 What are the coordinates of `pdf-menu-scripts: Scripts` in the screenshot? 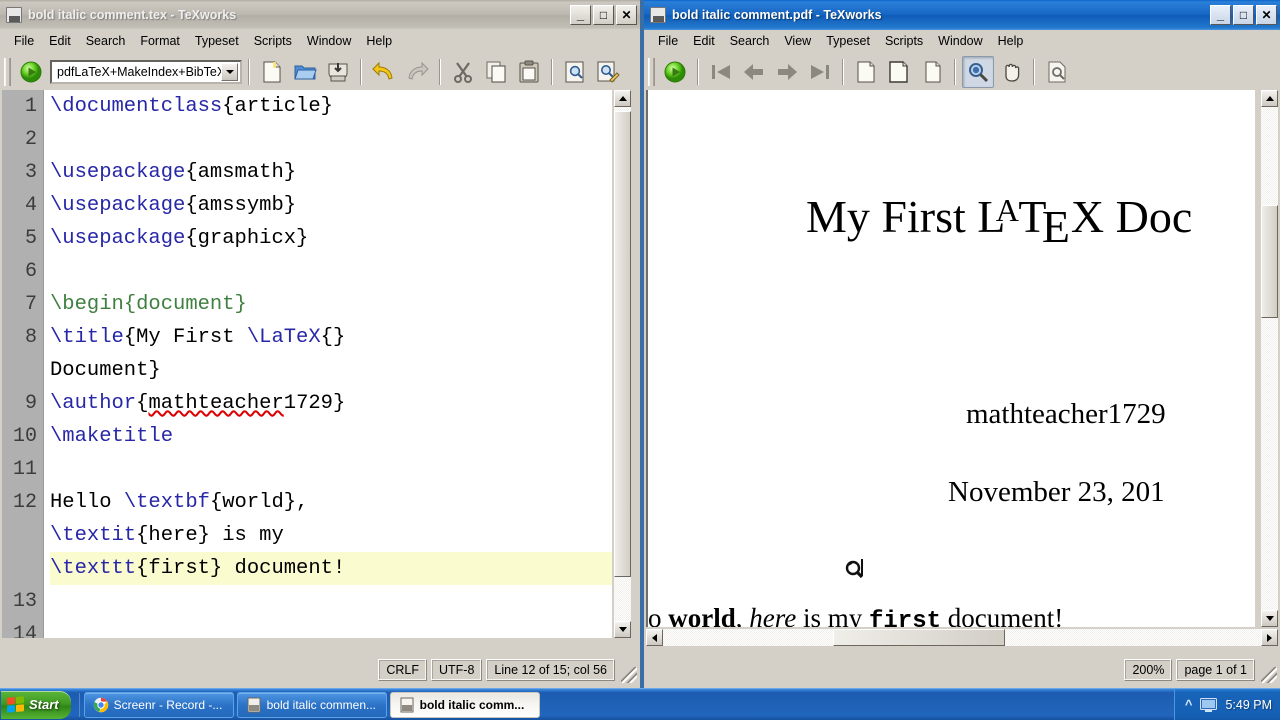 It's located at (904, 41).